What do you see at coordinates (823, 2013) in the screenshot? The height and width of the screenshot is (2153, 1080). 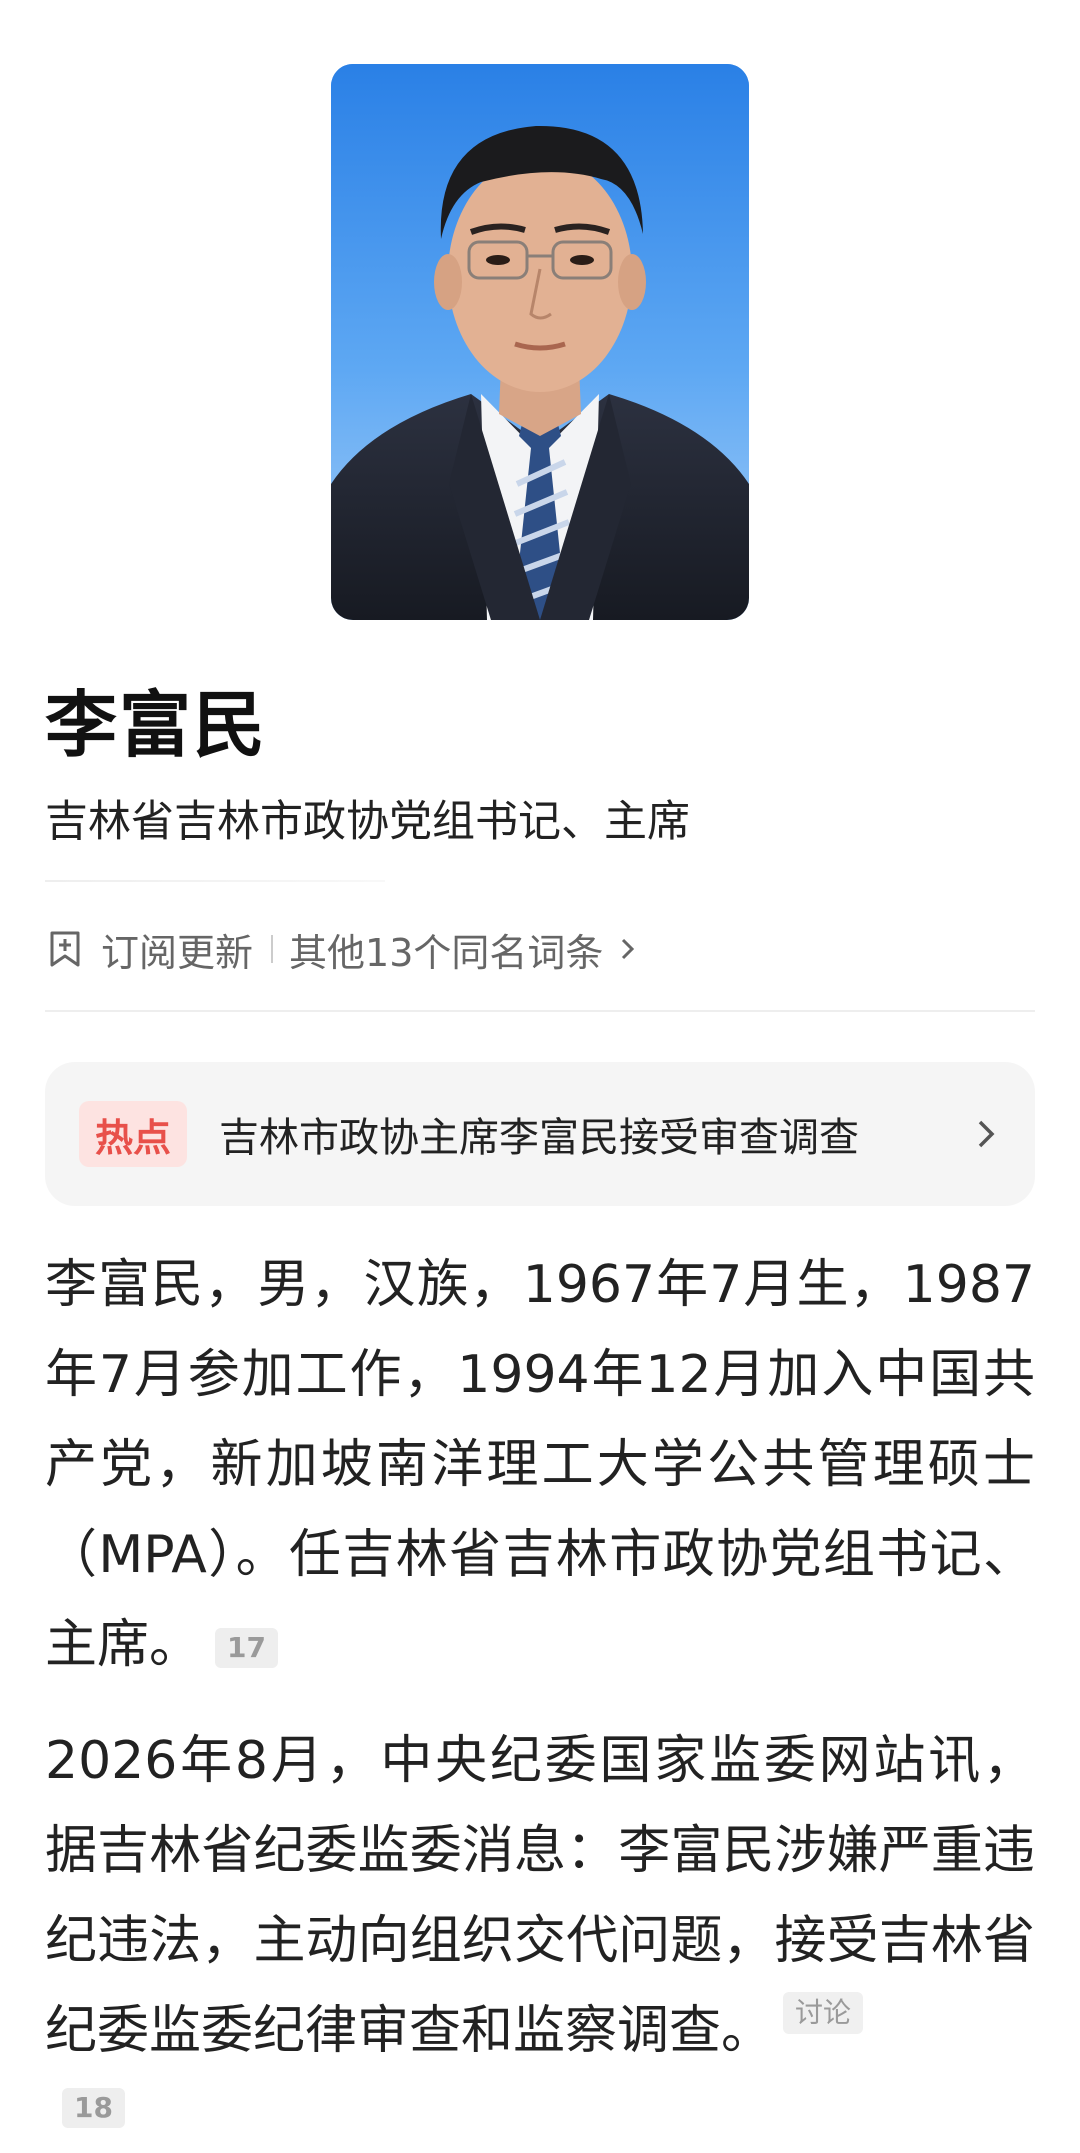 I see `discuss-button: 讨论` at bounding box center [823, 2013].